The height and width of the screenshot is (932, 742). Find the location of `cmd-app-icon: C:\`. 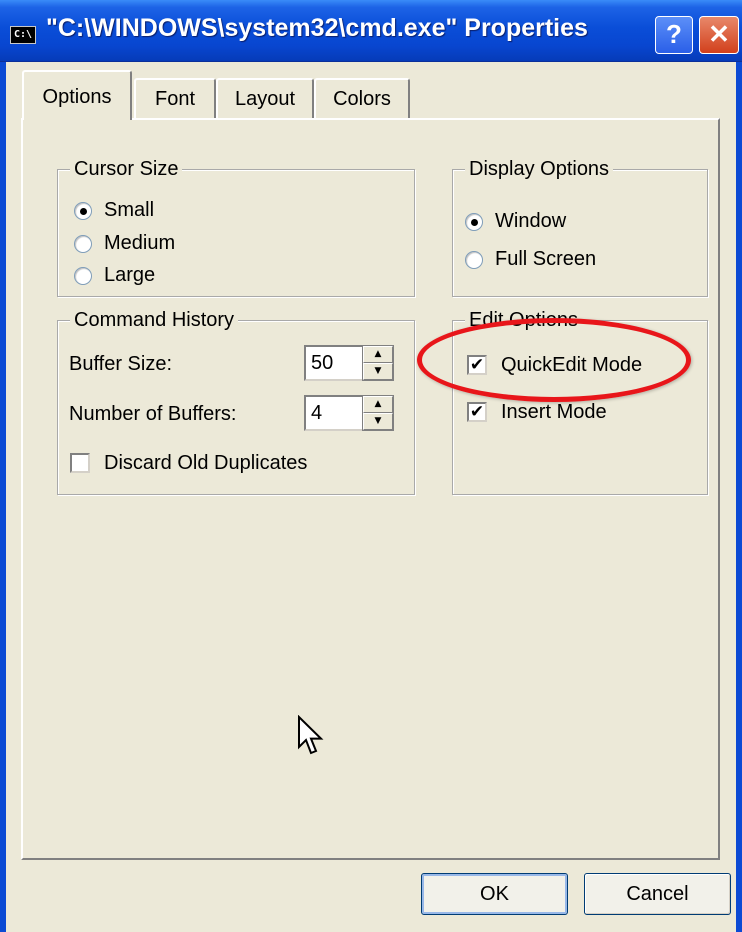

cmd-app-icon: C:\ is located at coordinates (23, 35).